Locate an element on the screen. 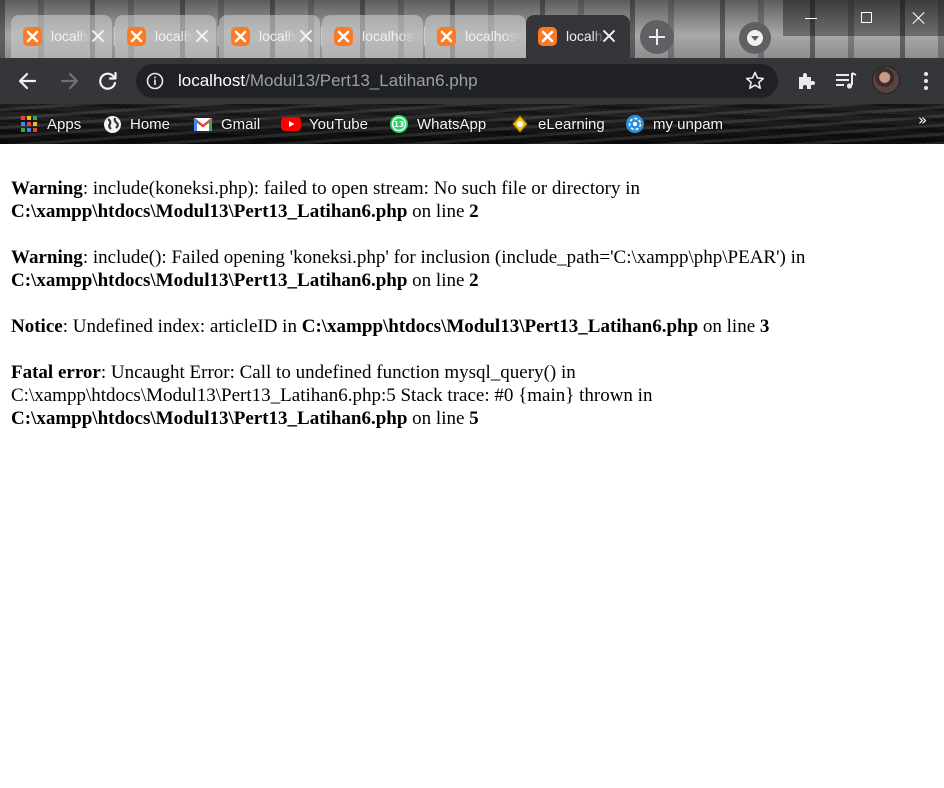  site-info-icon is located at coordinates (155, 81).